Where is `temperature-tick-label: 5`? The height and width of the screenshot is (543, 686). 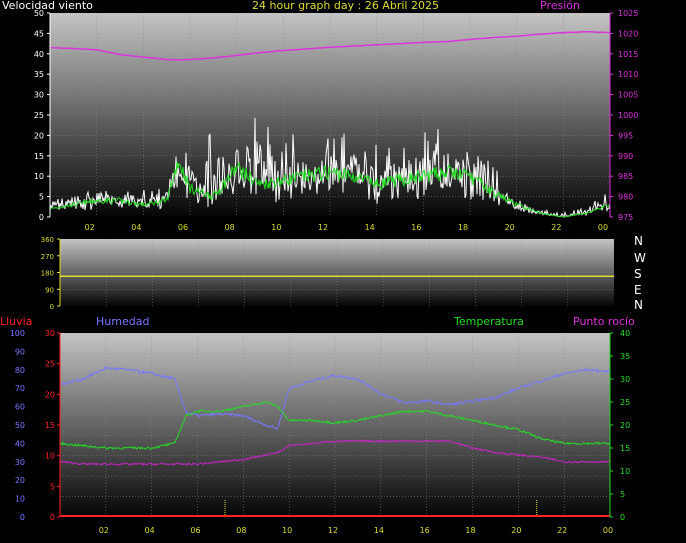 temperature-tick-label: 5 is located at coordinates (622, 494).